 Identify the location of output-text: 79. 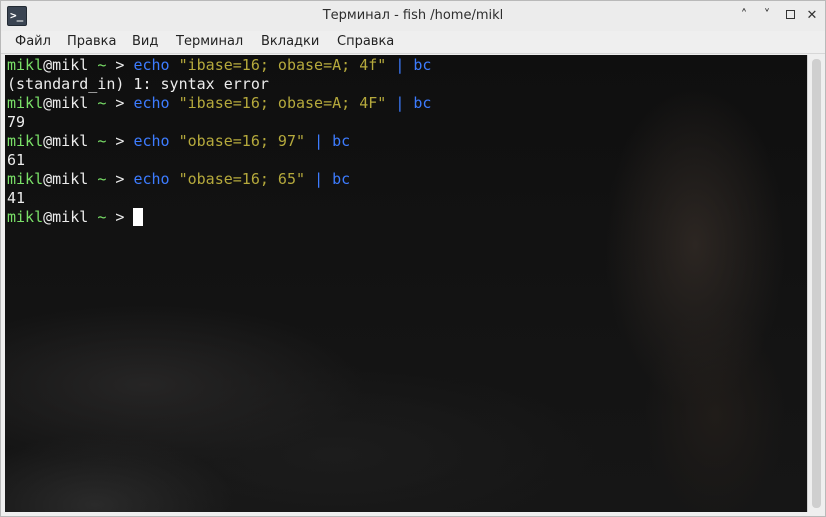
(16, 122).